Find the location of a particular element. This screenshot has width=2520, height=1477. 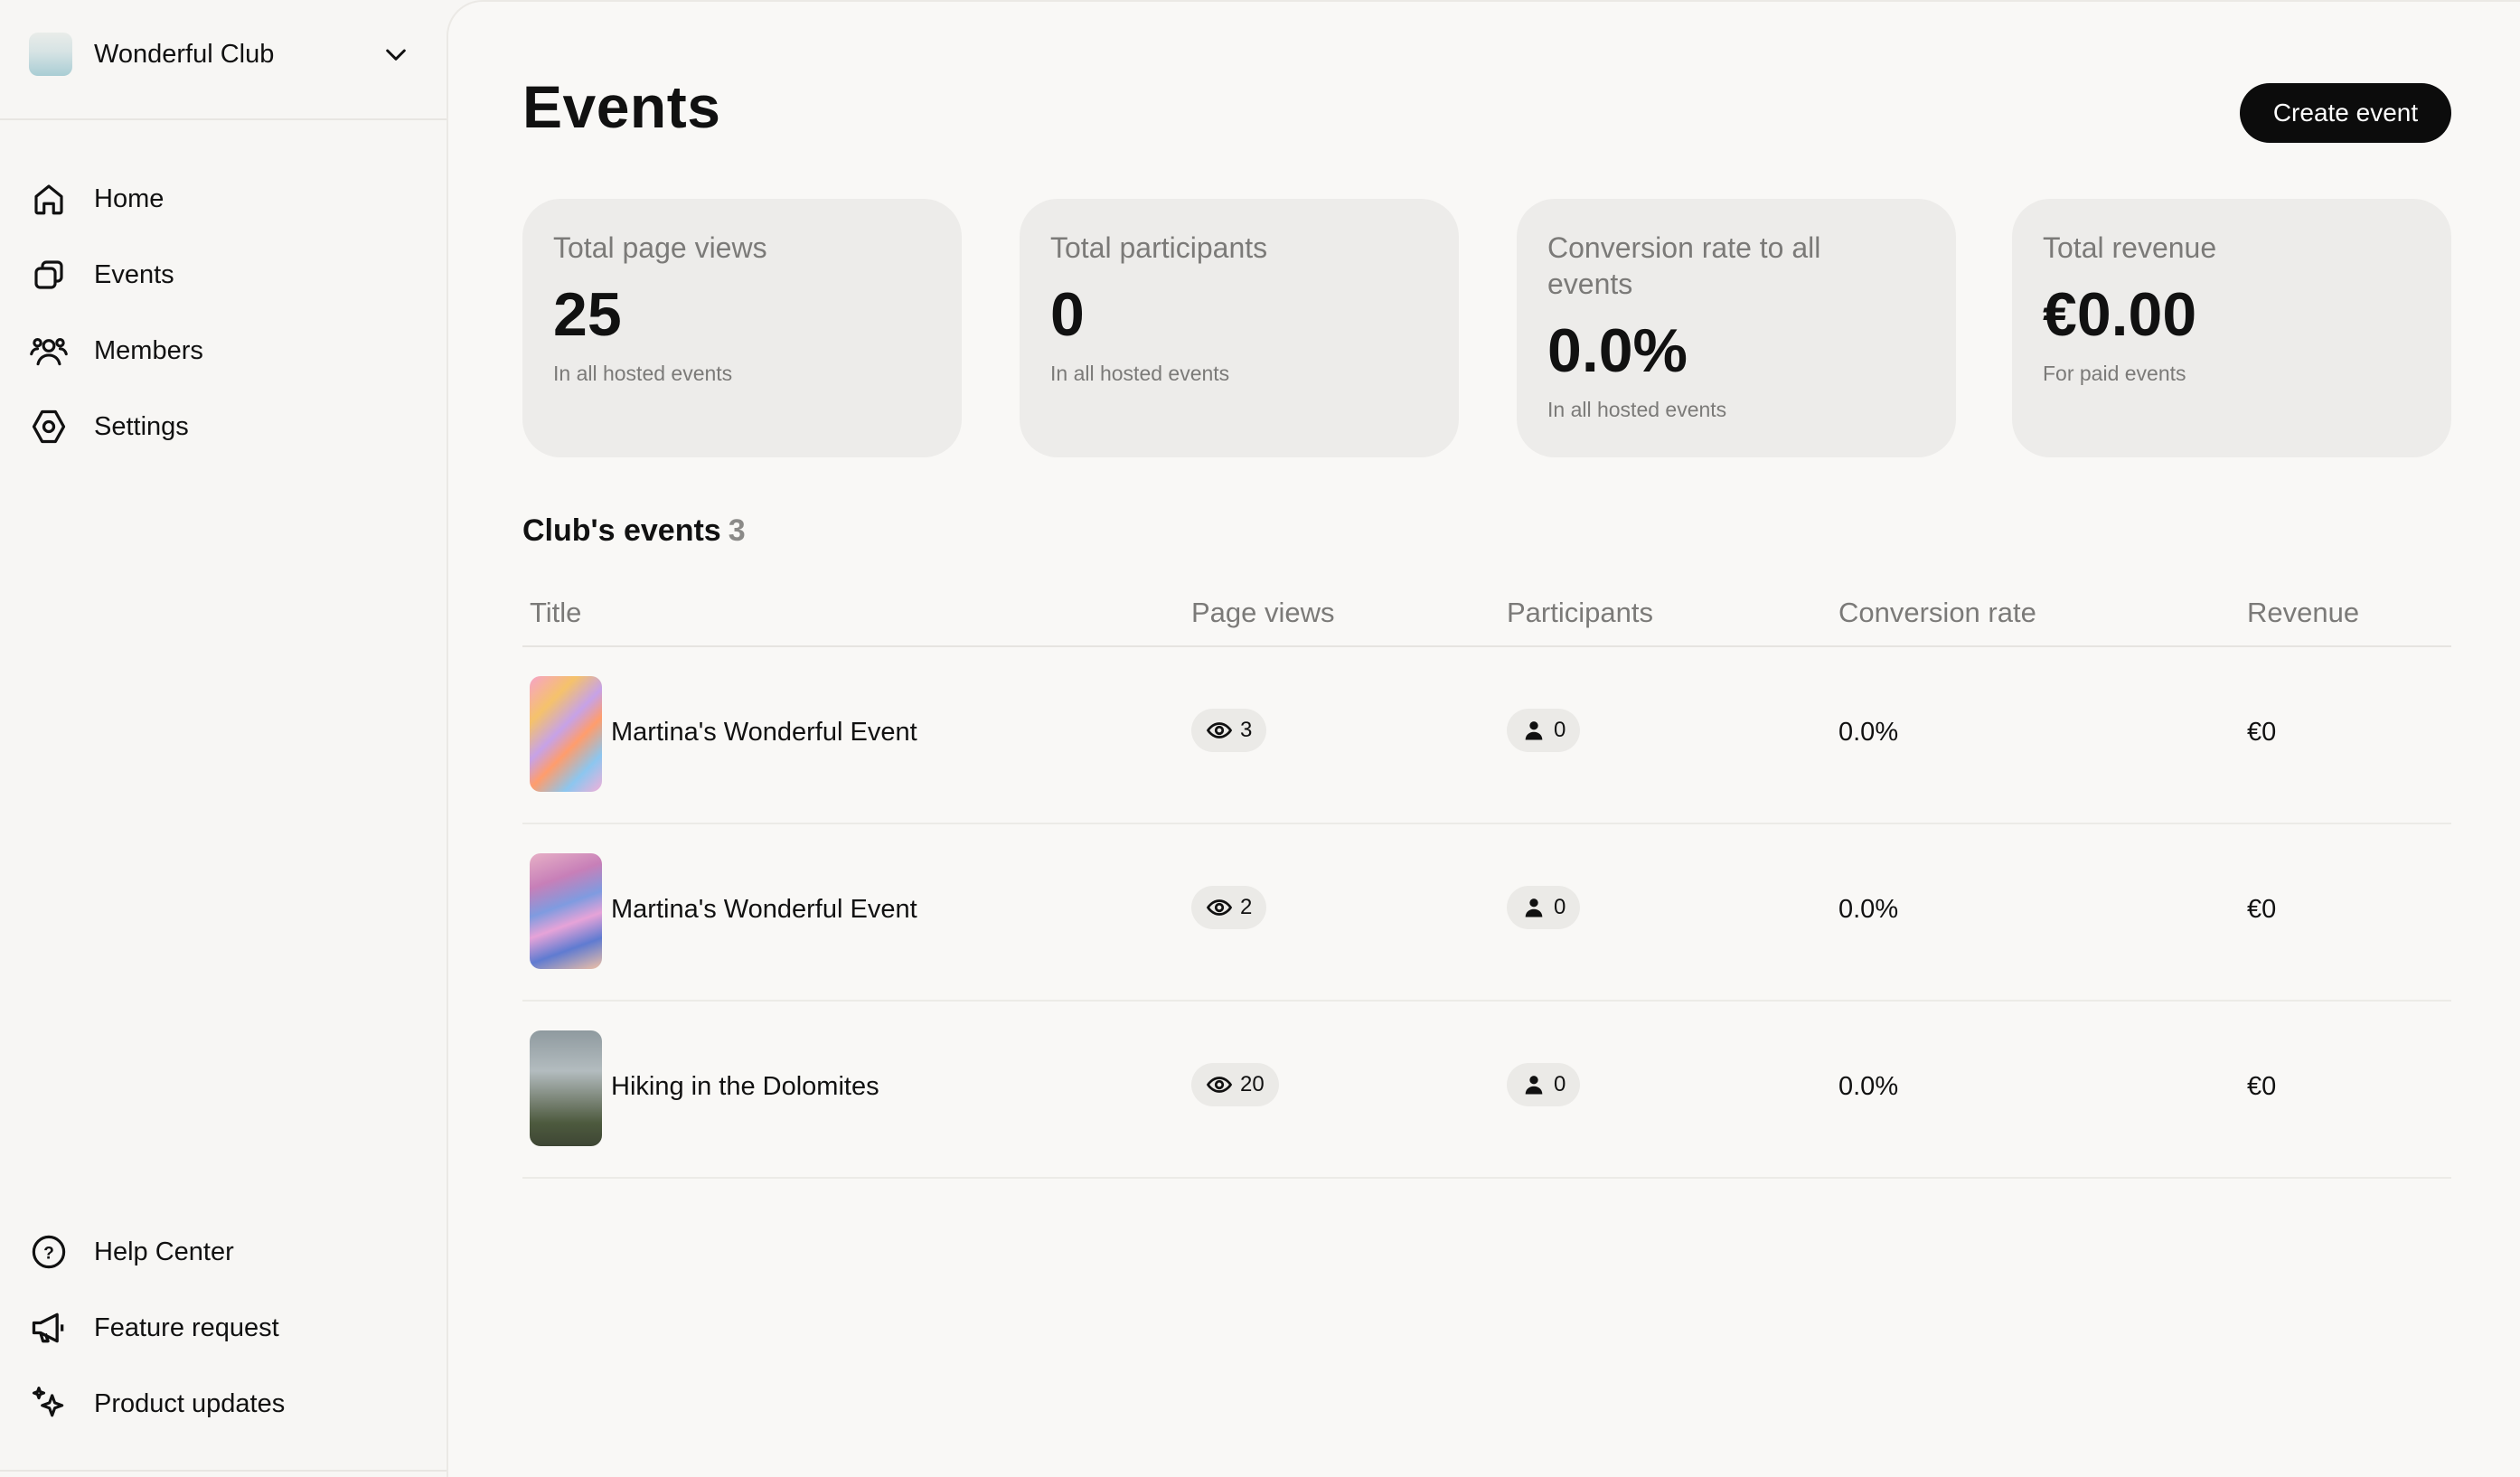

stat-label: Total revenue is located at coordinates (2130, 248).